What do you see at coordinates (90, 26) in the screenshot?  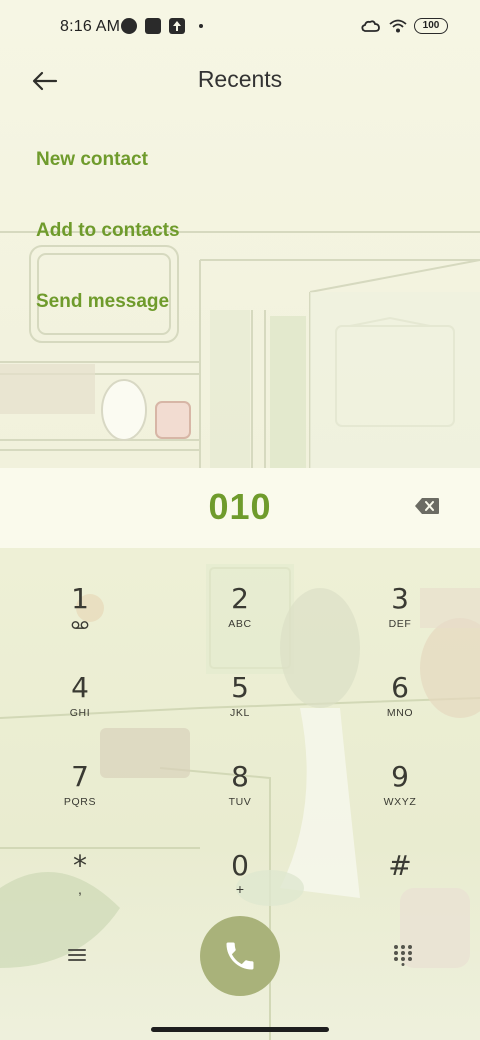 I see `status-time: 8:16 AM` at bounding box center [90, 26].